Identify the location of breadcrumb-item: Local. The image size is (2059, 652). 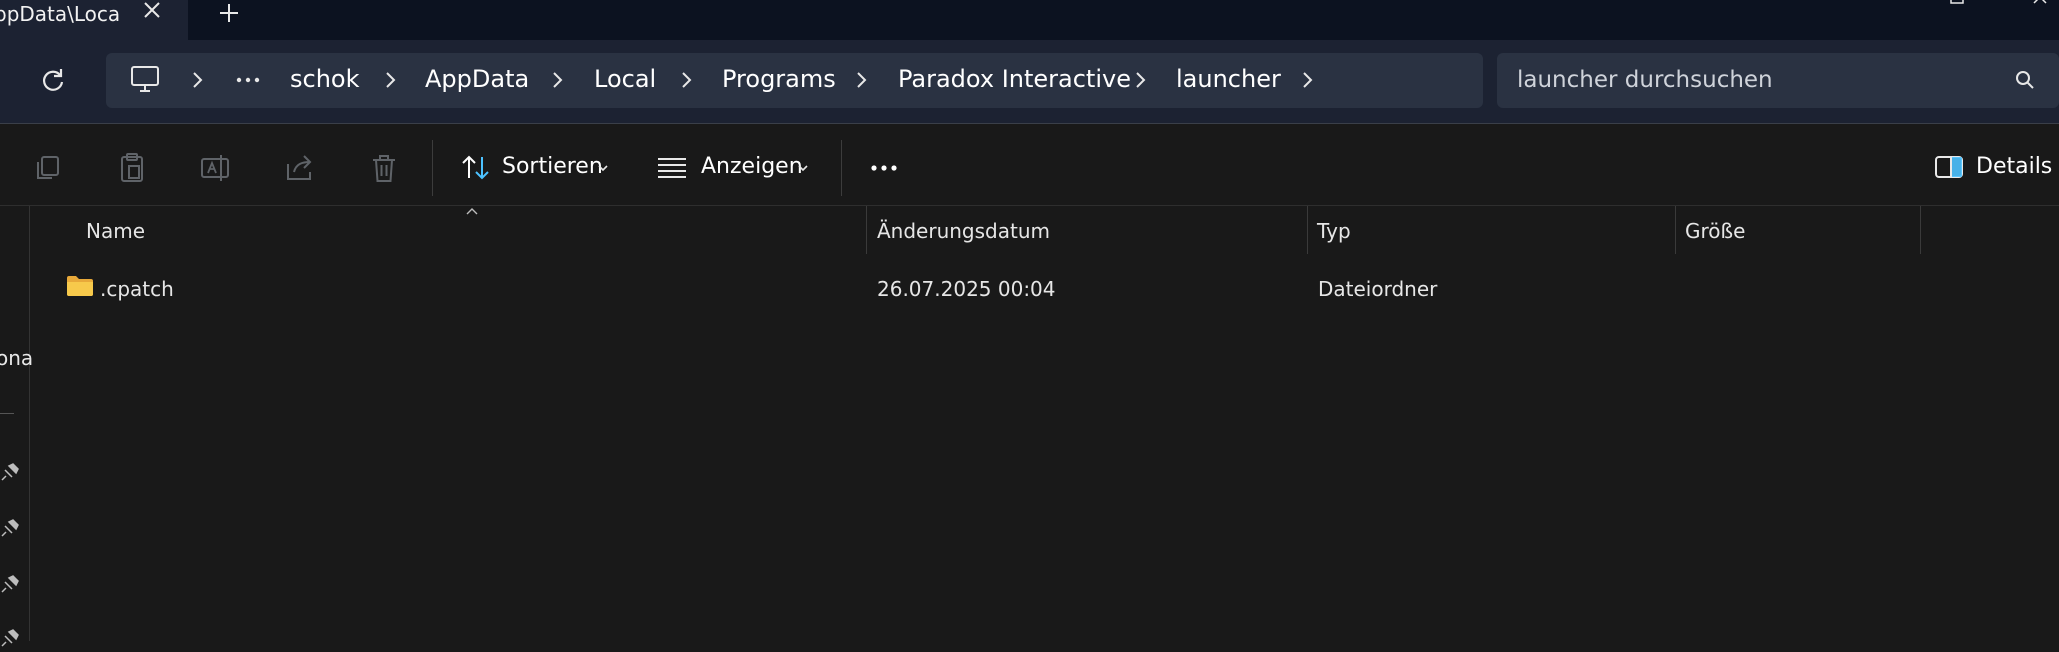
(625, 79).